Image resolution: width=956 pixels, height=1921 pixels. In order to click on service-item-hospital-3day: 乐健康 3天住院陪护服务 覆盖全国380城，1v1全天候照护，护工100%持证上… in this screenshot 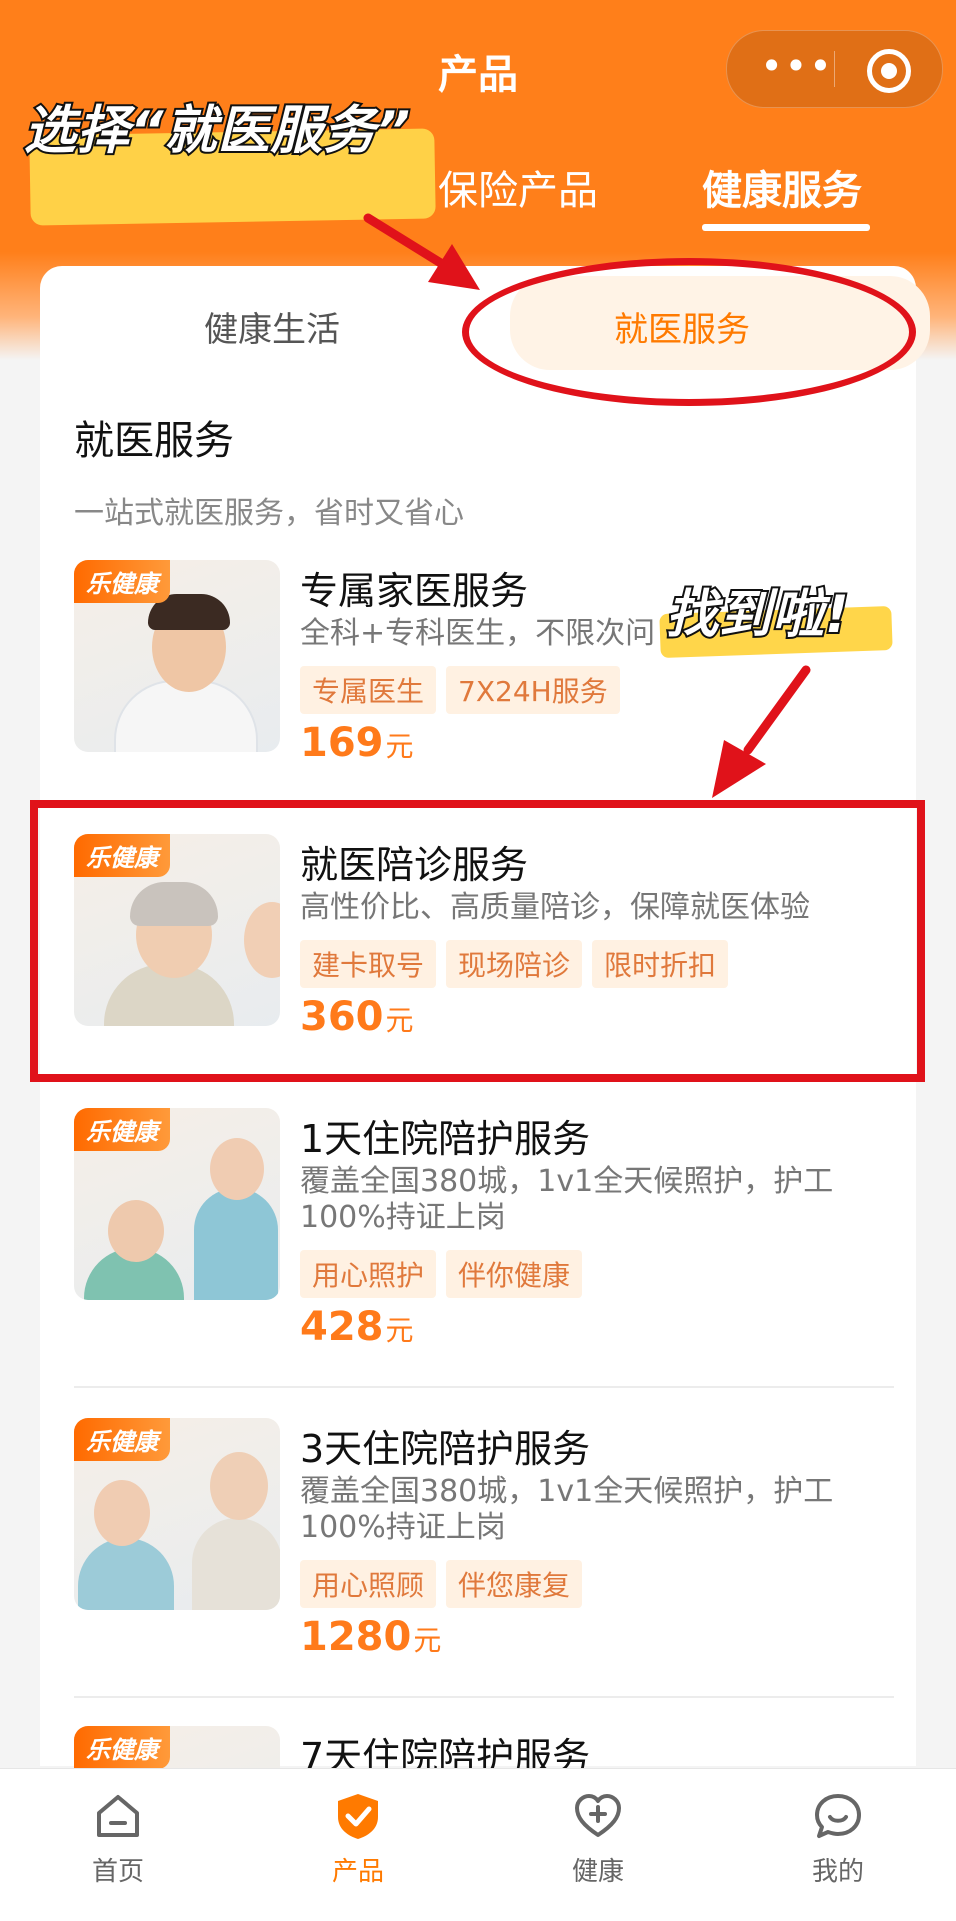, I will do `click(484, 1539)`.